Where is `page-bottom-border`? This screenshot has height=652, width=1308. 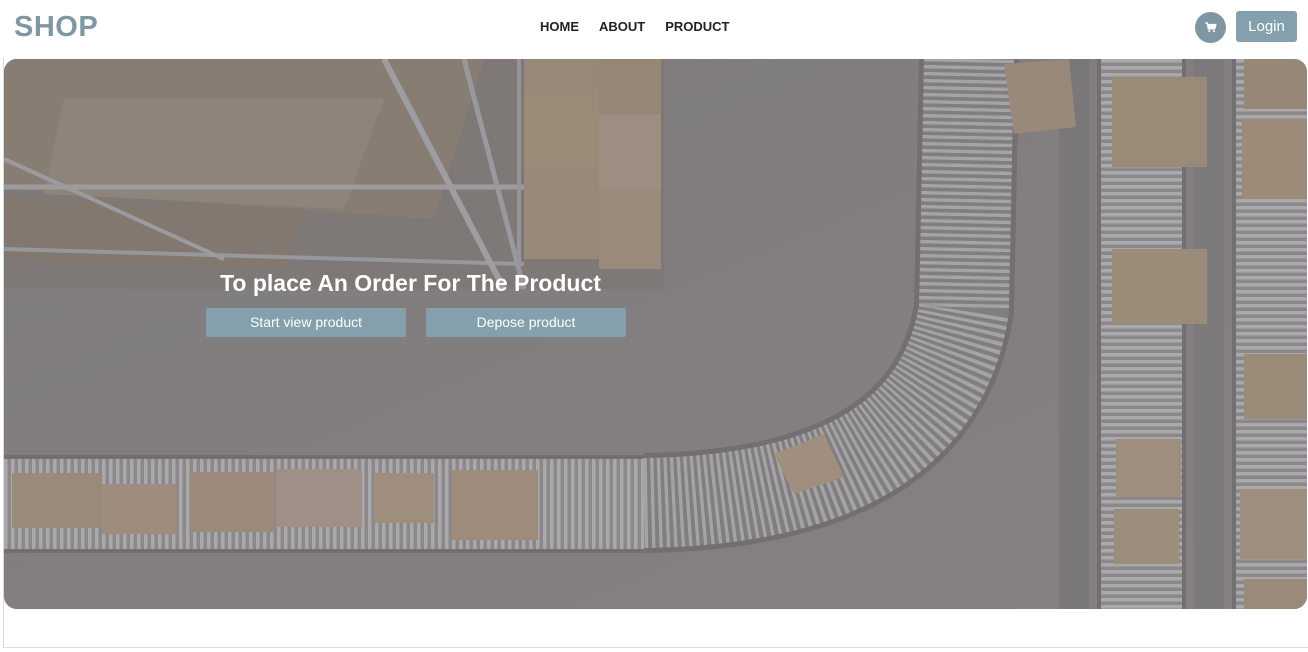 page-bottom-border is located at coordinates (655, 647).